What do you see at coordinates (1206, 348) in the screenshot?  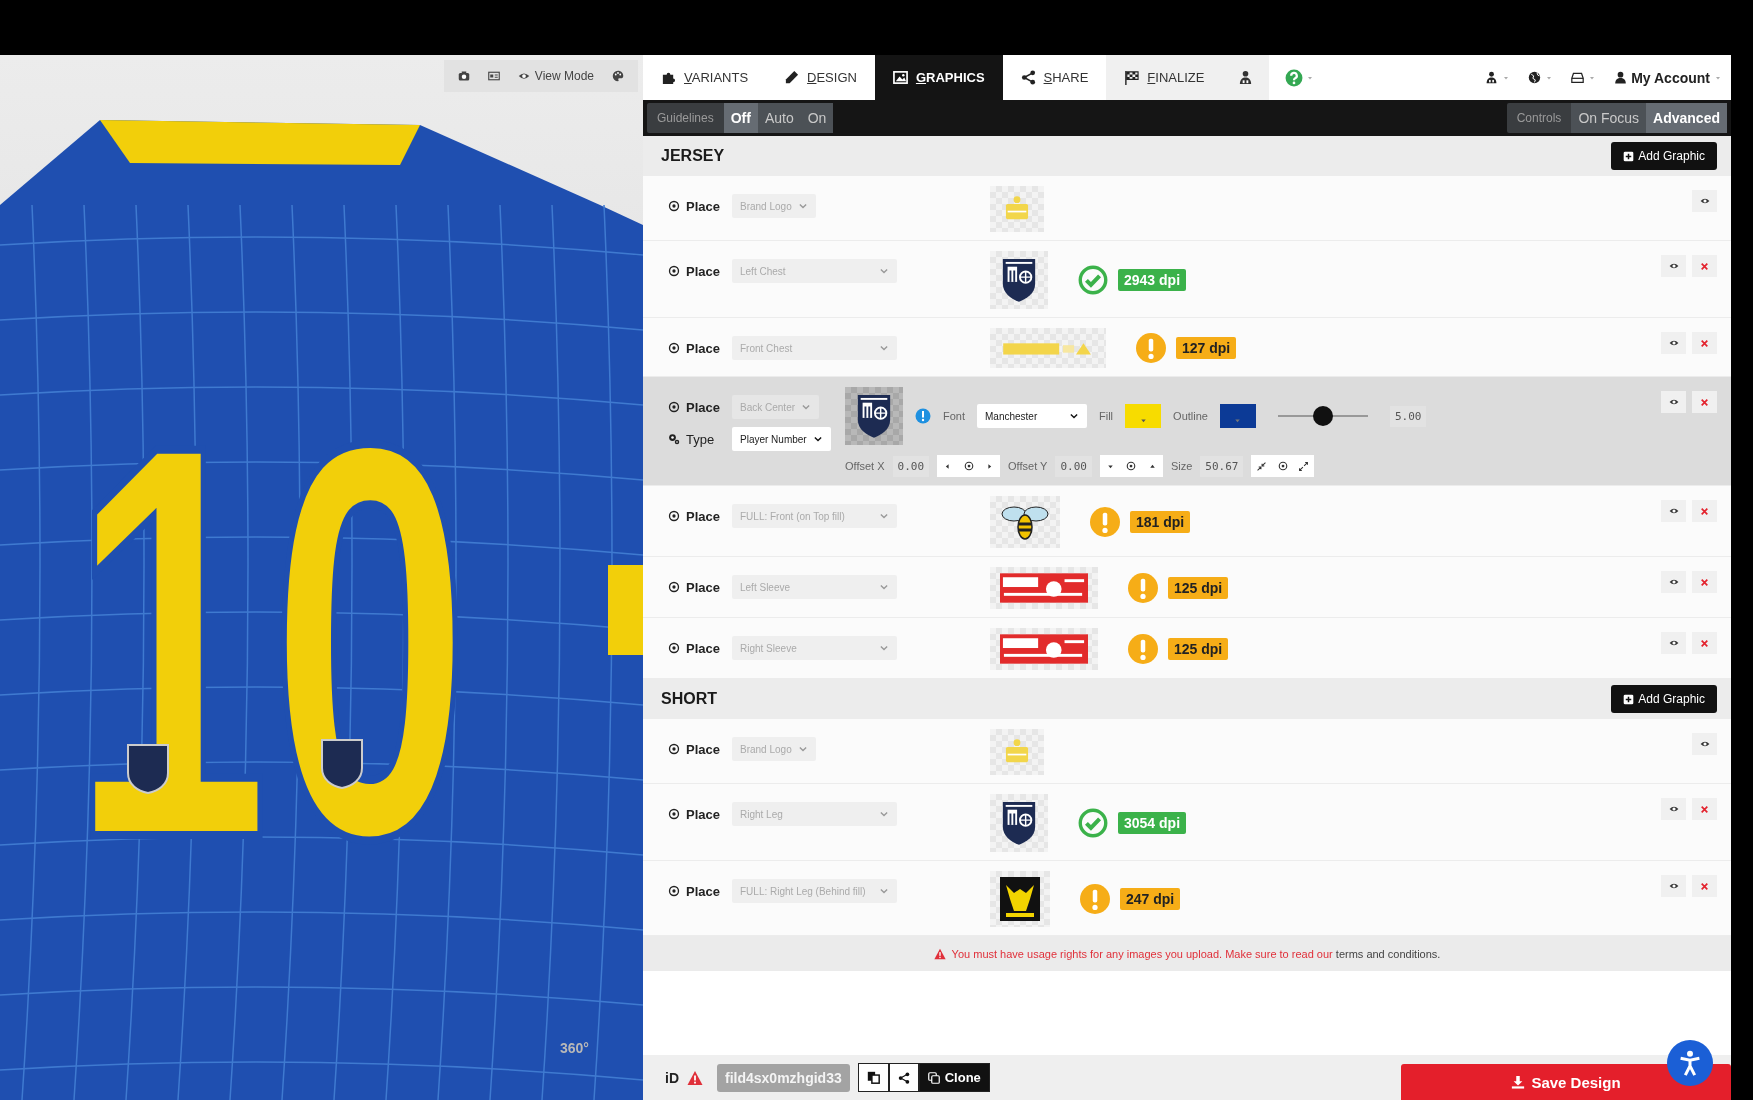 I see `dpi-badge: 127 dpi` at bounding box center [1206, 348].